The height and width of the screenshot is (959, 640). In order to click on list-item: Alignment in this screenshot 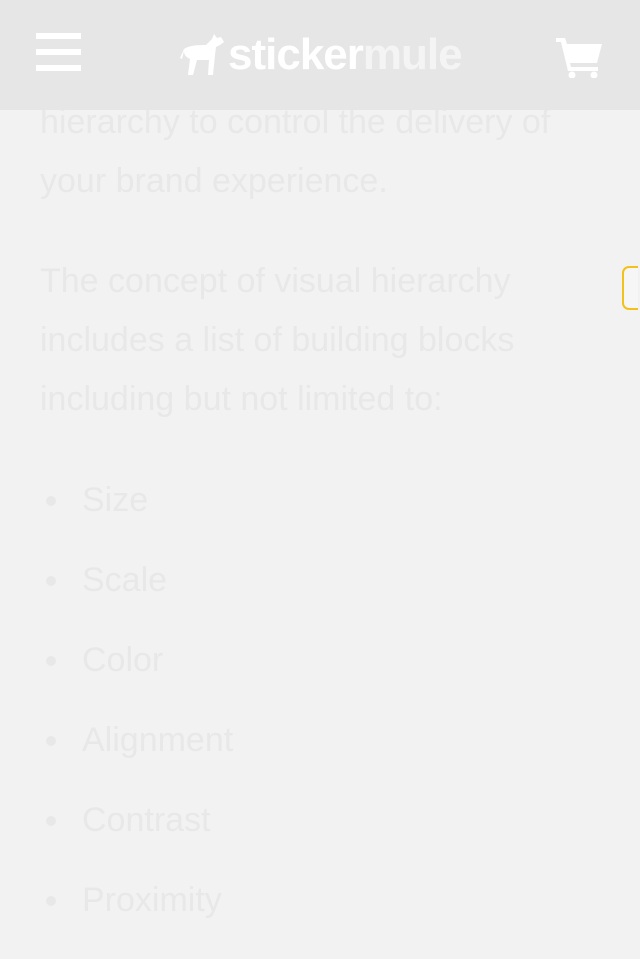, I will do `click(136, 750)`.